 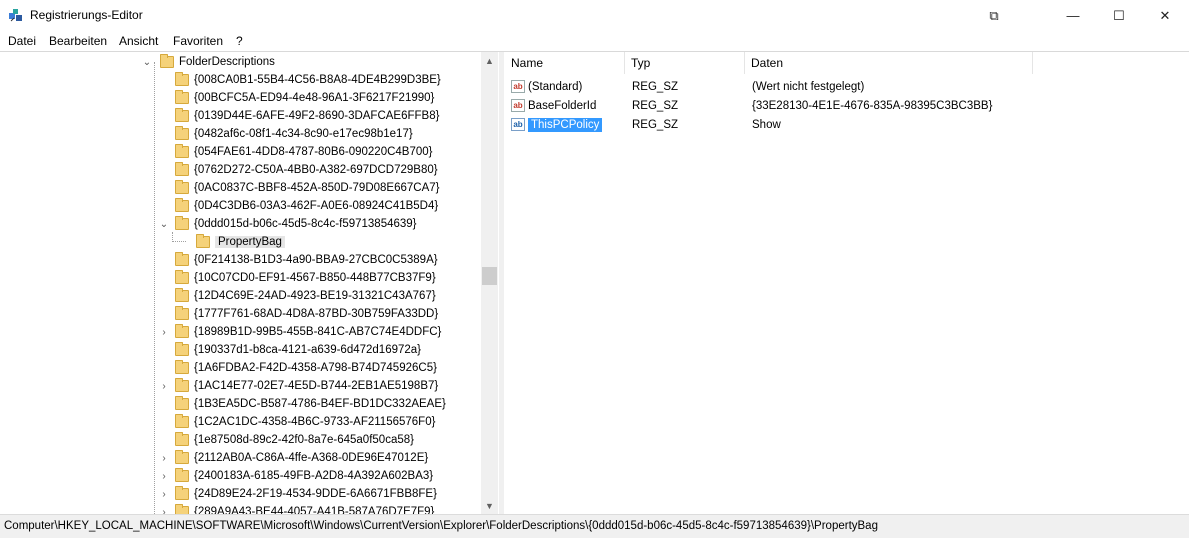 I want to click on tree-item: {0AC0837C-BBF8-452A-850D-79D08E667CA7}, so click(x=299, y=188).